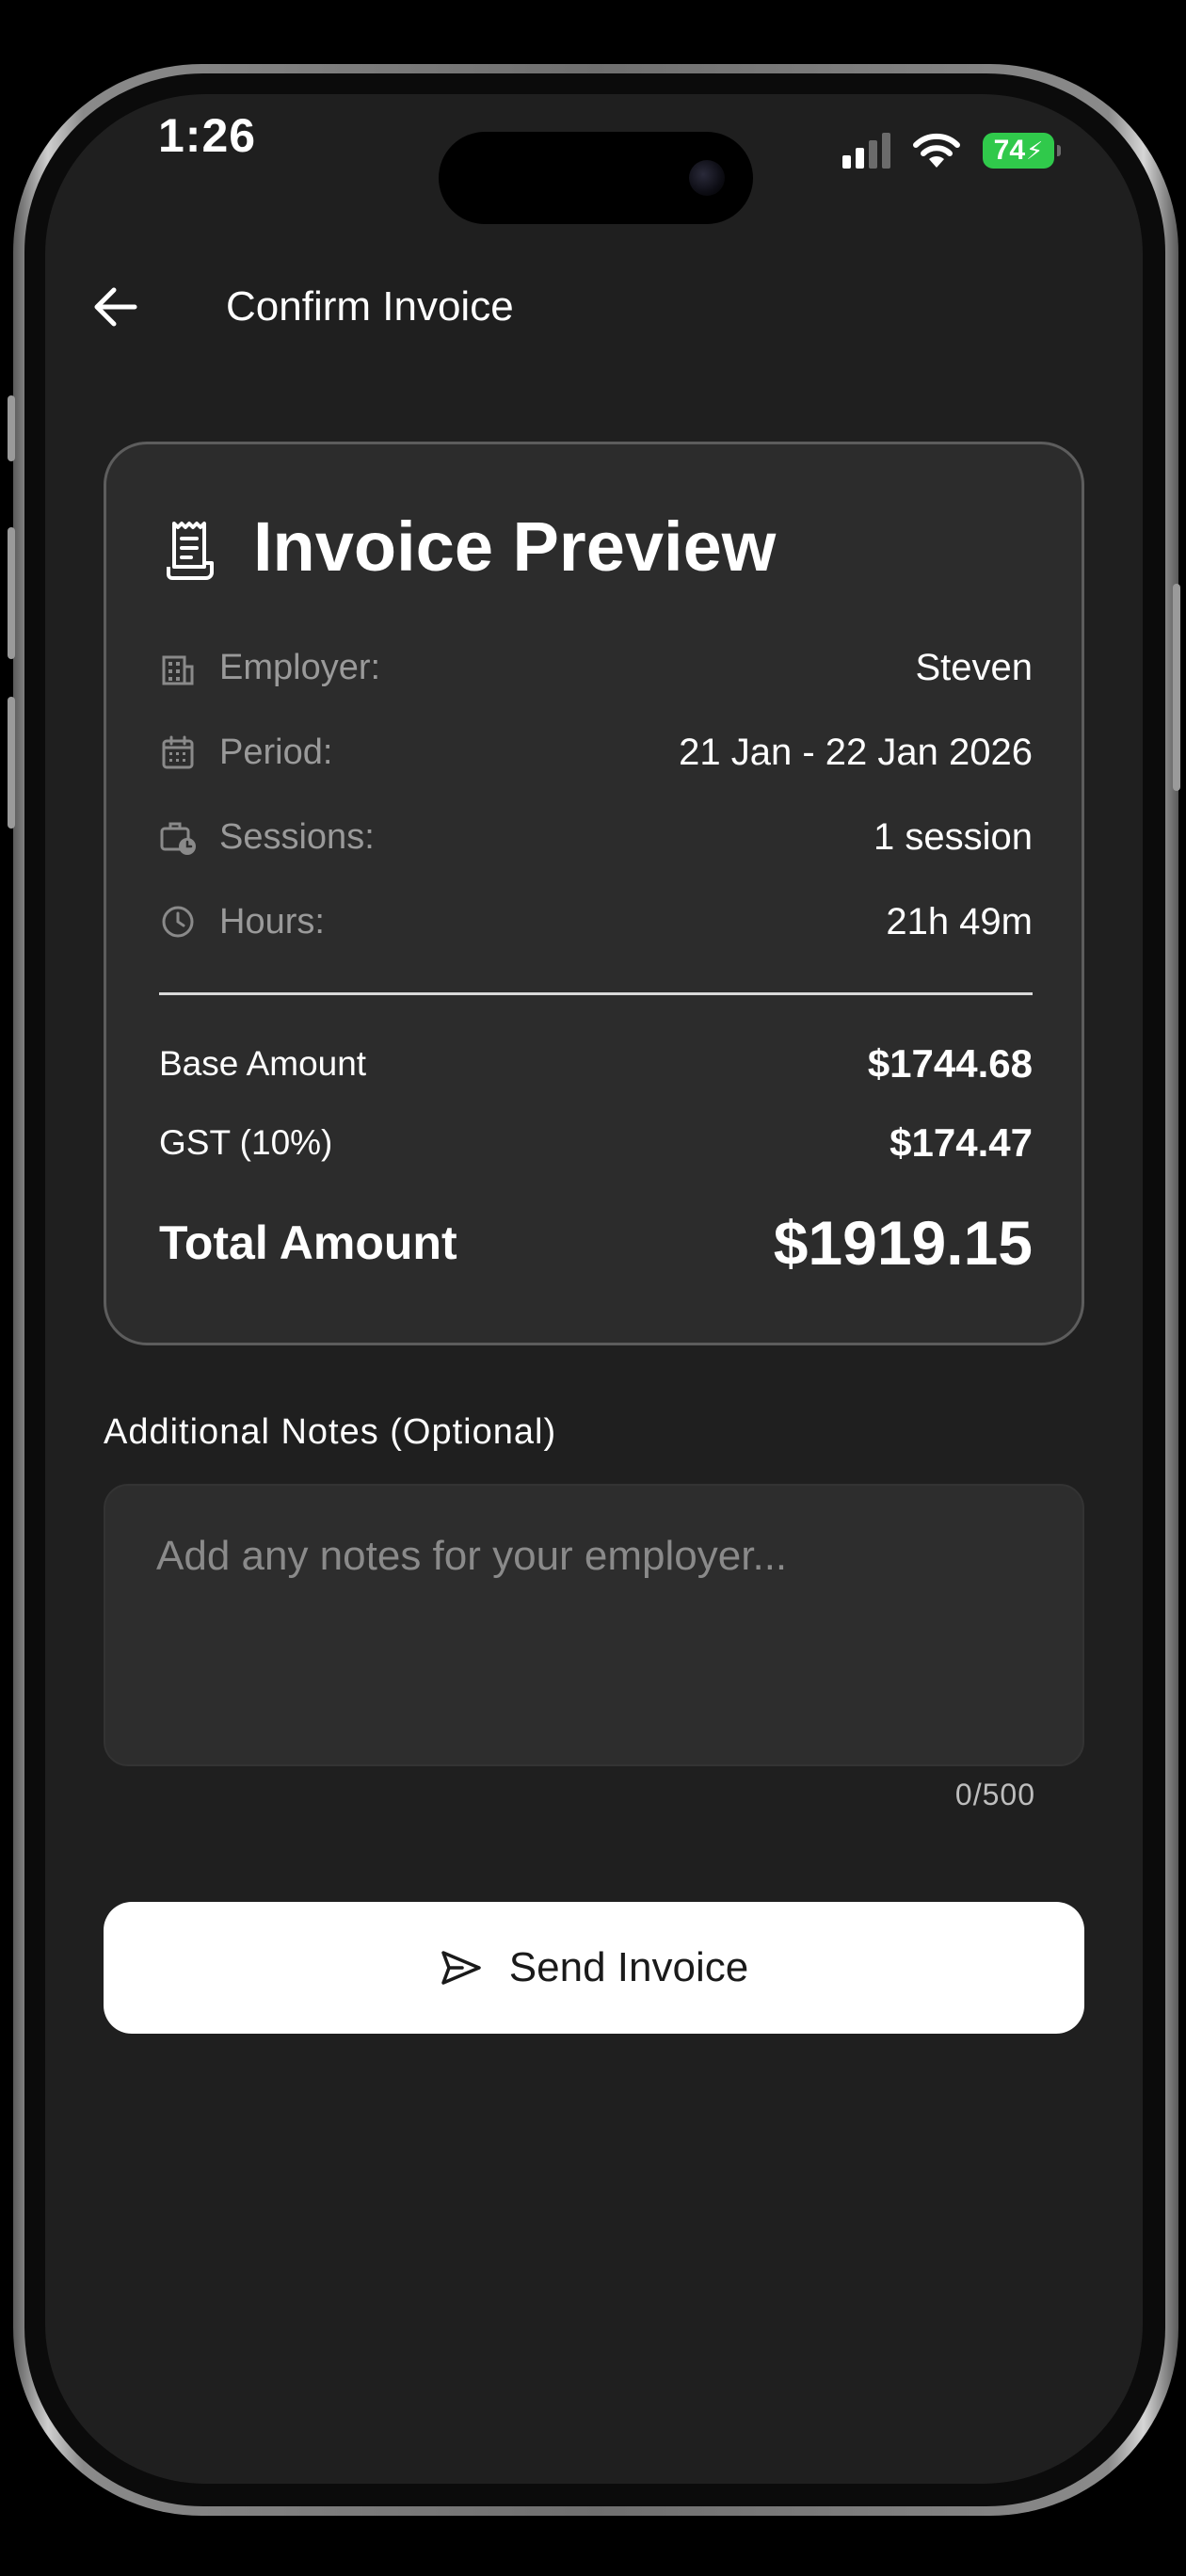 This screenshot has width=1186, height=2576. I want to click on base-amount-label: Base Amount, so click(263, 1063).